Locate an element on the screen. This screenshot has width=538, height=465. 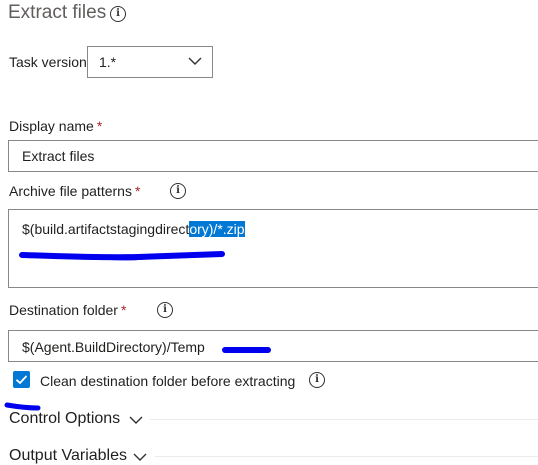
display-name-label: Display name * is located at coordinates (55, 126).